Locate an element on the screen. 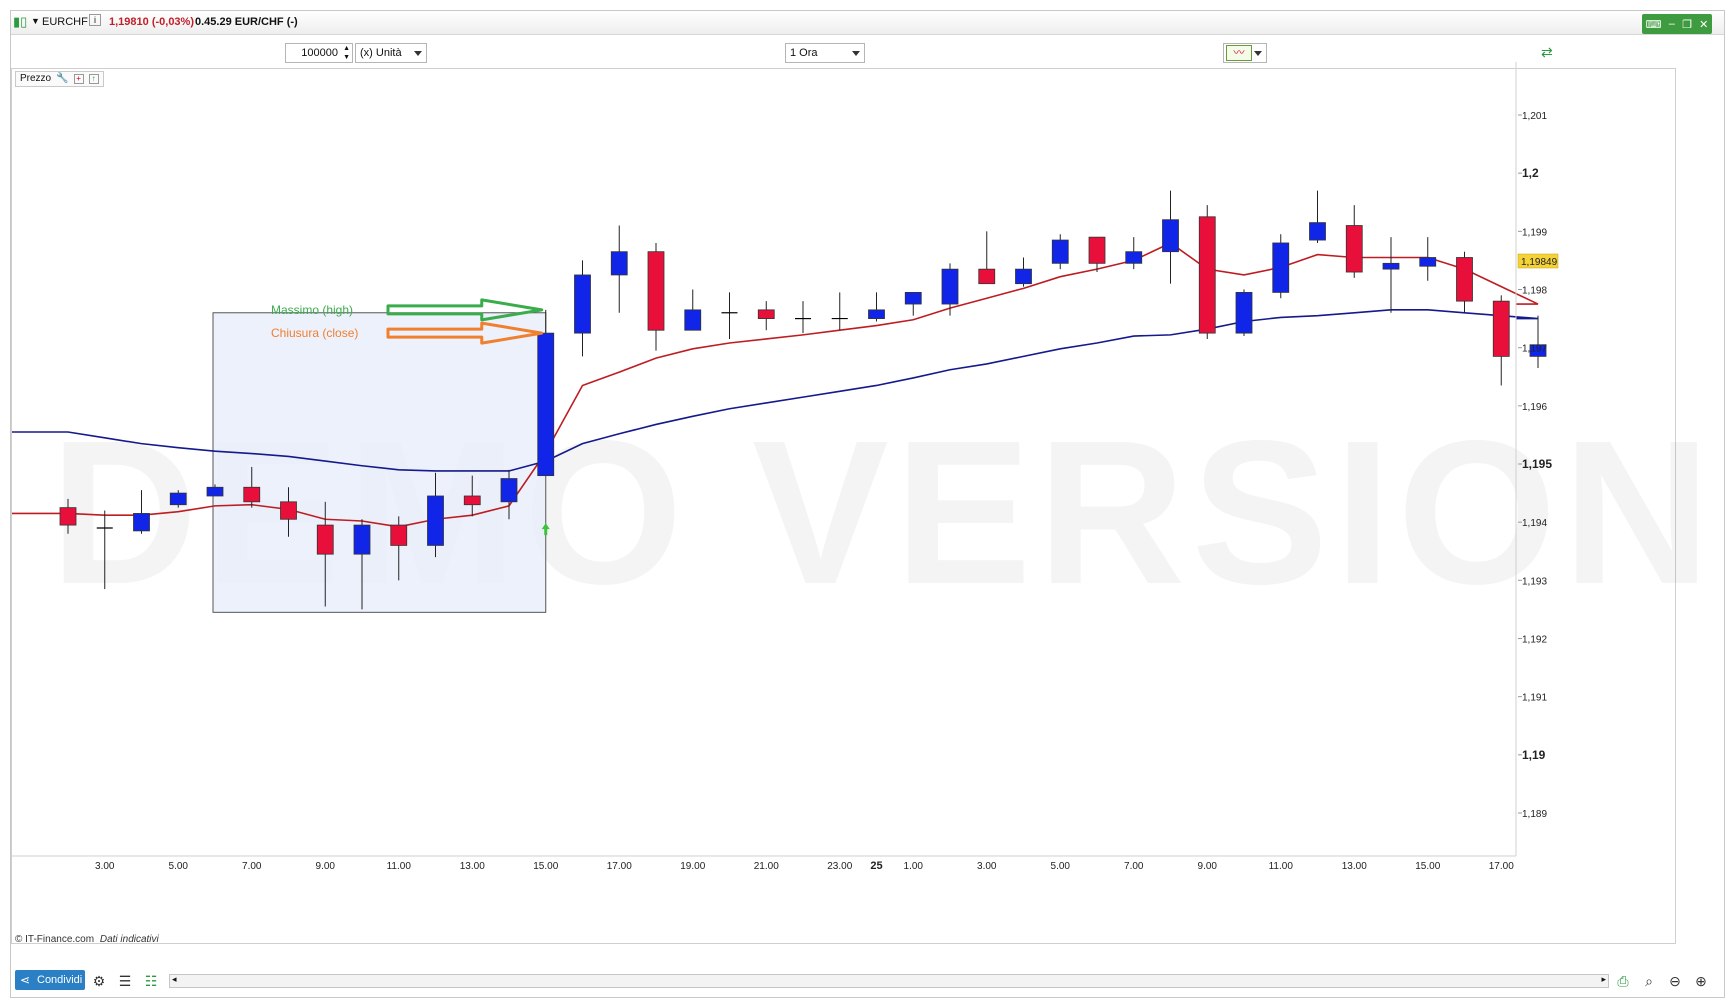 The height and width of the screenshot is (1005, 1734). x-tick-label: 19.00 is located at coordinates (692, 866).